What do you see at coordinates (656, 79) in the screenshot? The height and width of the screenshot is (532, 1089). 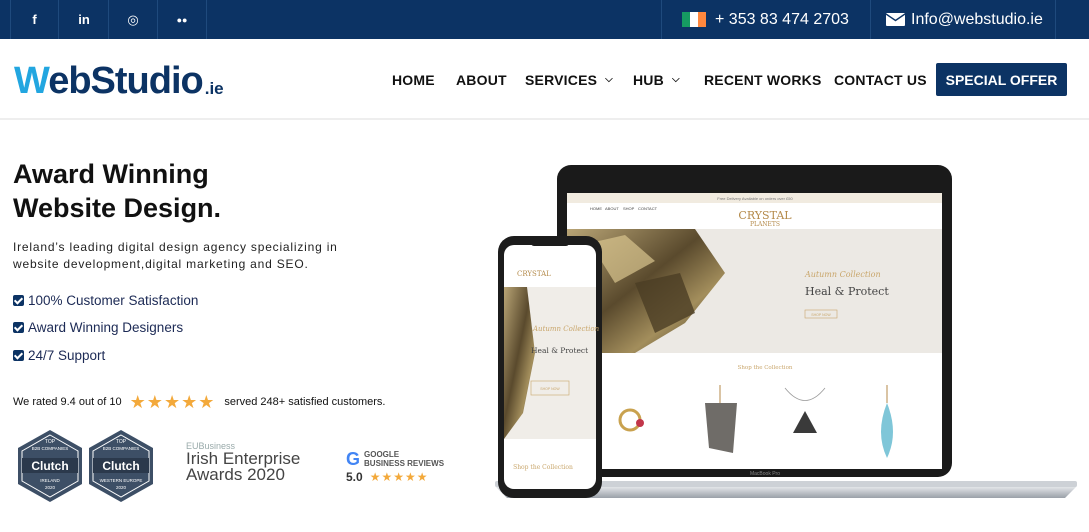 I see `nav-hub: HUB ⌵` at bounding box center [656, 79].